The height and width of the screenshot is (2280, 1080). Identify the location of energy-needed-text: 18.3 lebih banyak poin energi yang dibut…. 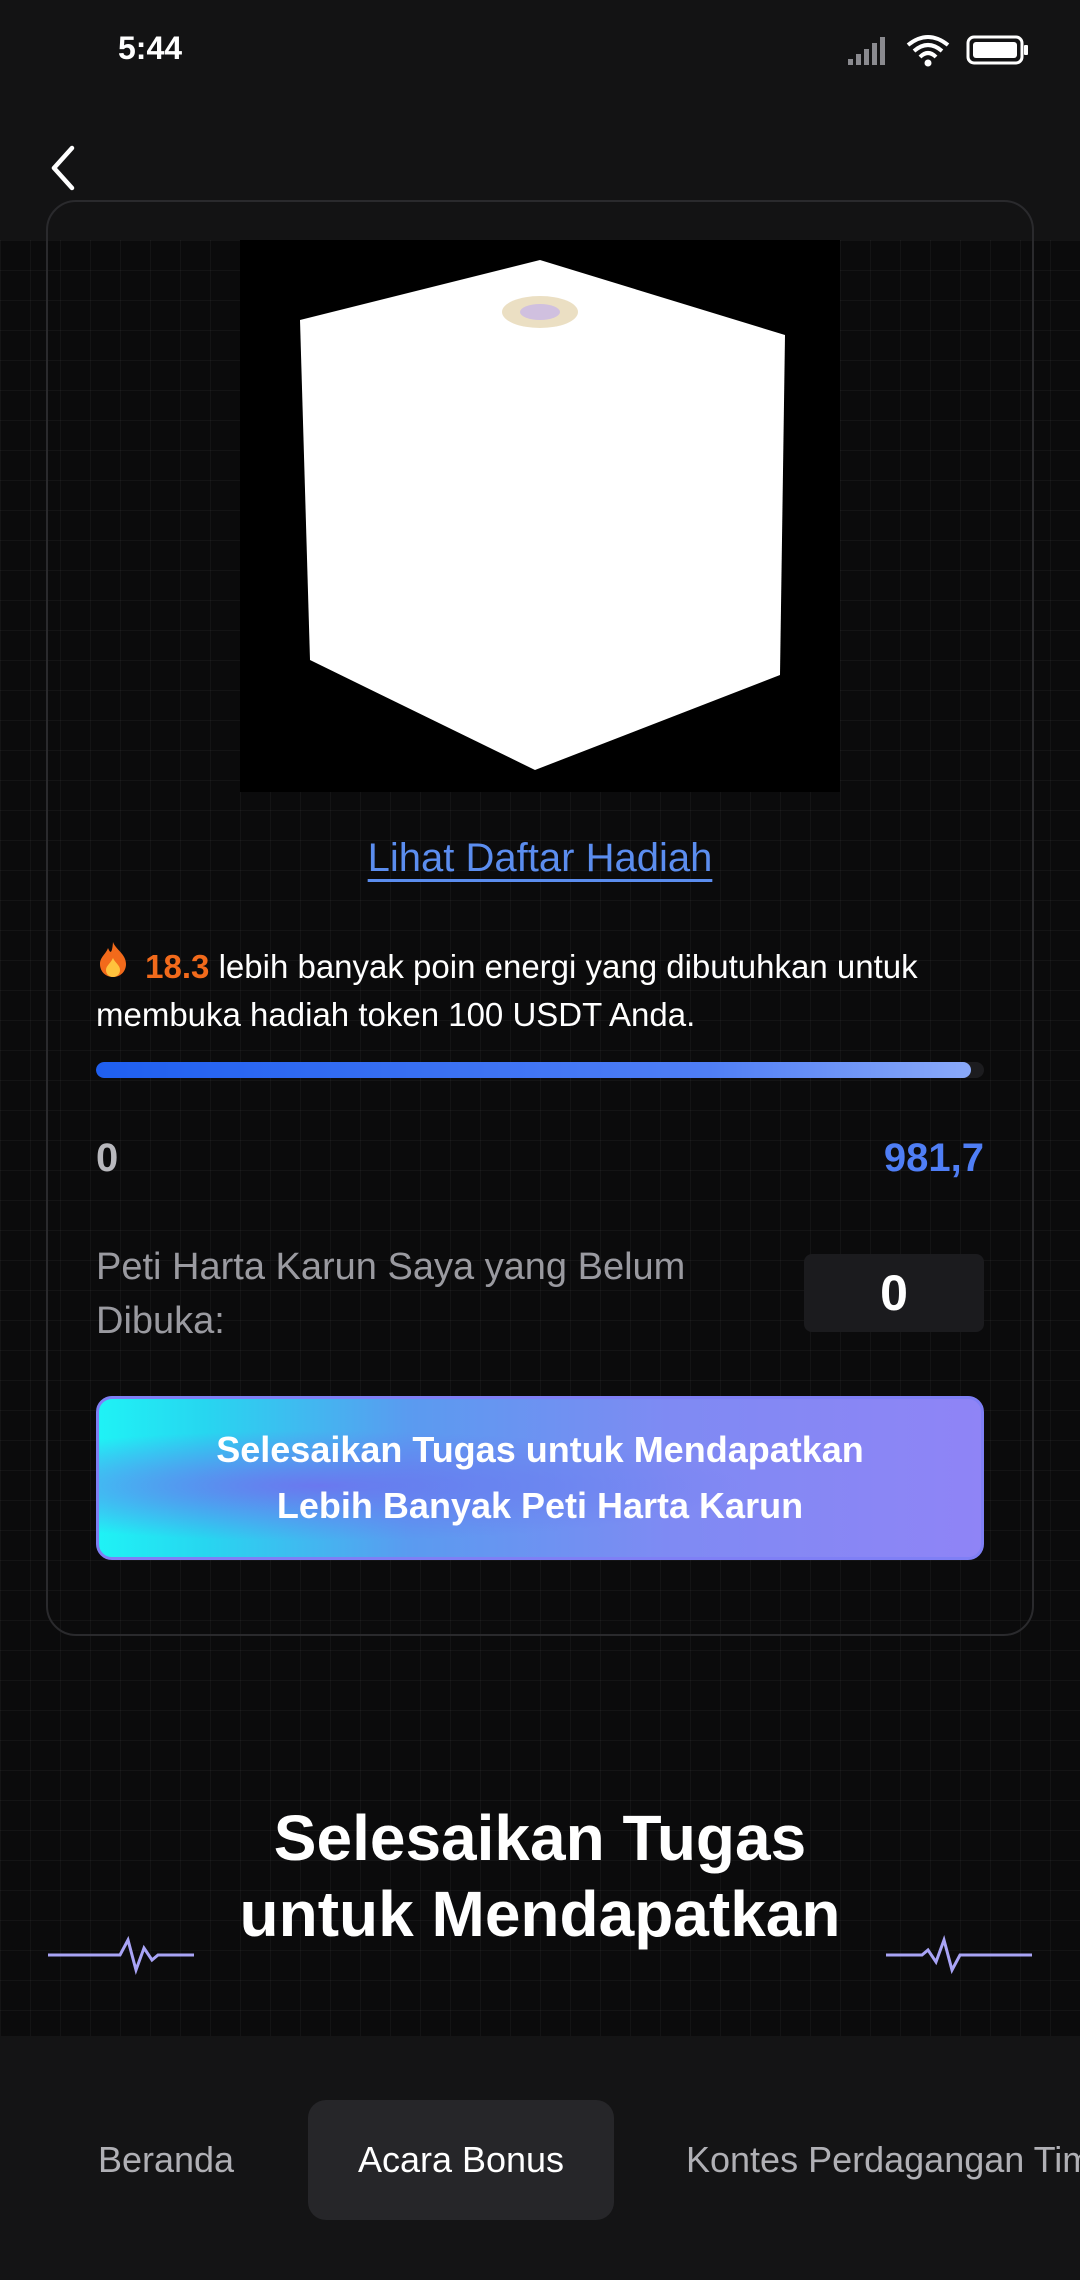
(546, 989).